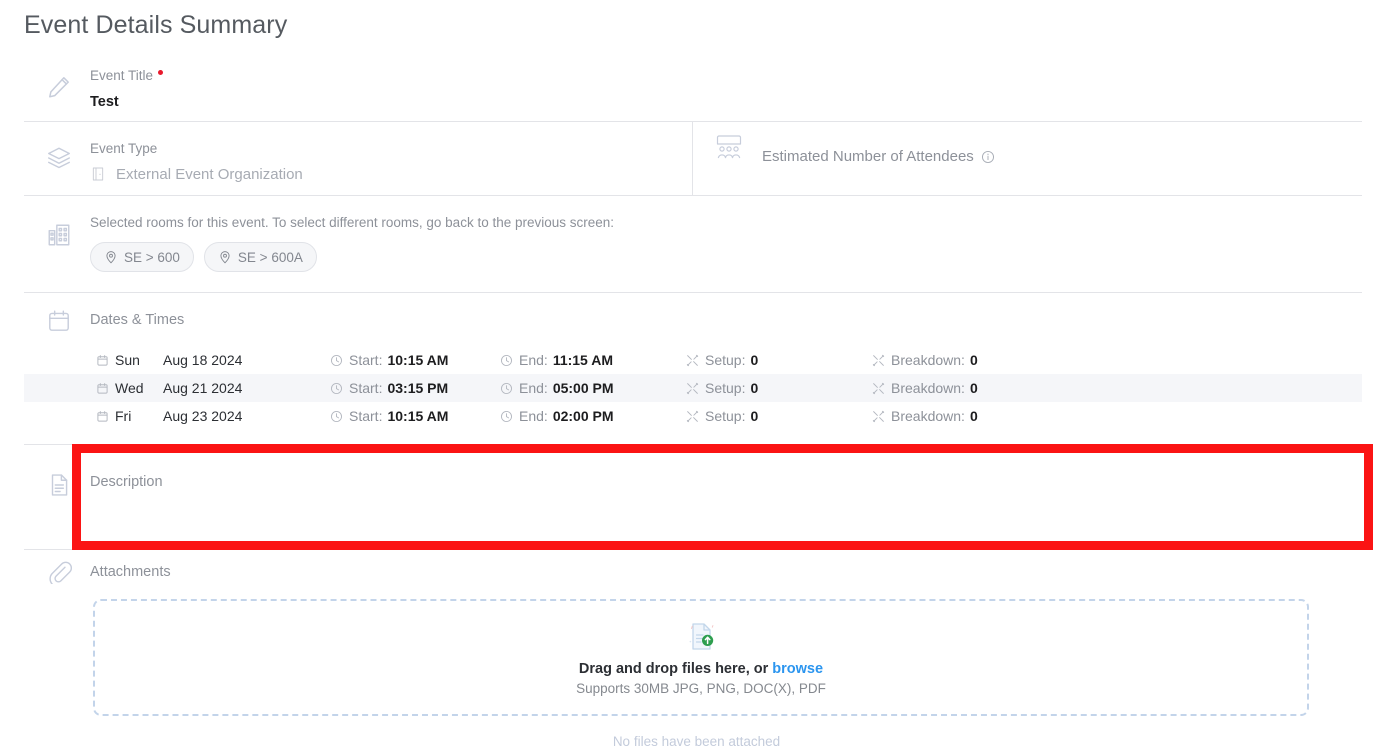  What do you see at coordinates (726, 75) in the screenshot?
I see `event-title-label: Event Title` at bounding box center [726, 75].